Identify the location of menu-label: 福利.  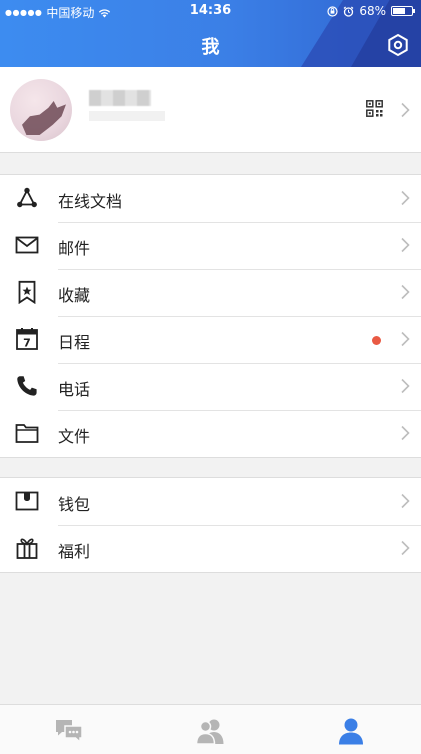
(74, 551).